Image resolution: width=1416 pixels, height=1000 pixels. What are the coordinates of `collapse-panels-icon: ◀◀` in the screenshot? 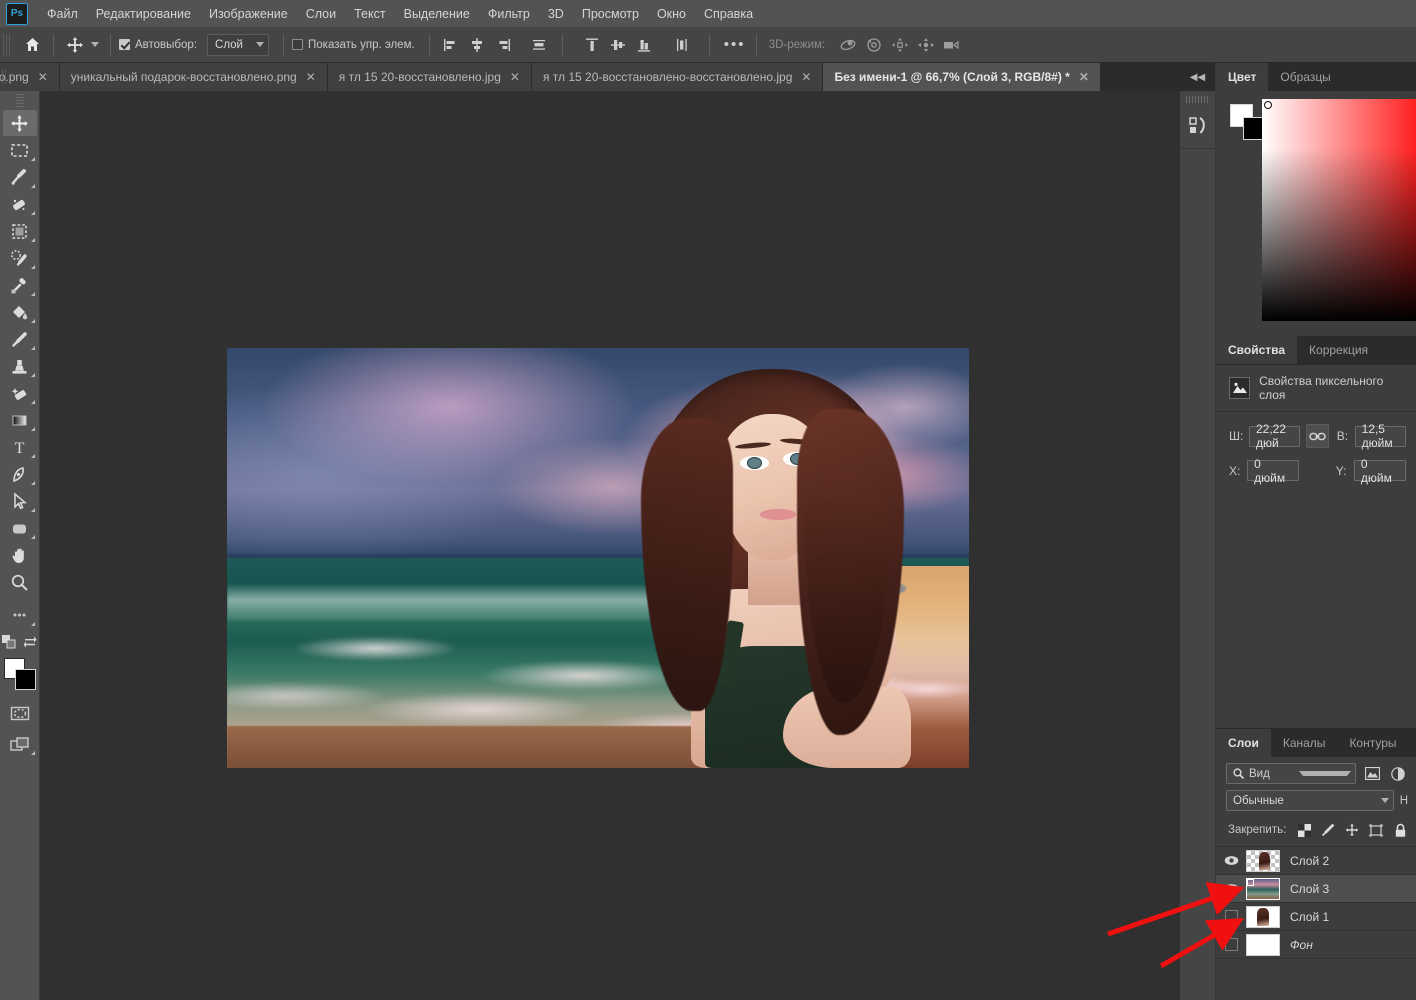 It's located at (1197, 77).